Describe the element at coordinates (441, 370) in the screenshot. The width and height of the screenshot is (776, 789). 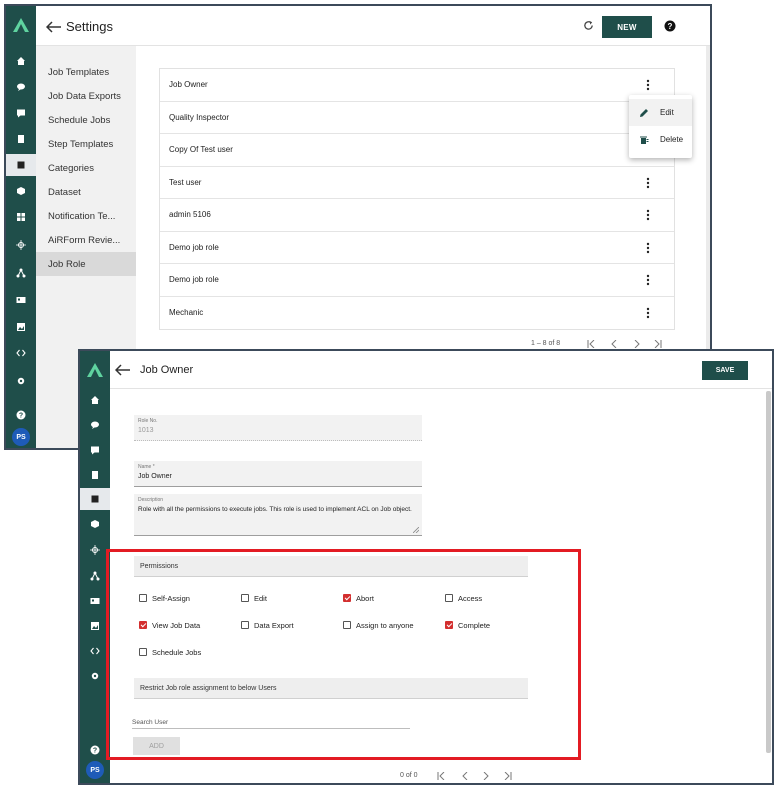
I see `detail-header: Job Owner SAVE` at that location.